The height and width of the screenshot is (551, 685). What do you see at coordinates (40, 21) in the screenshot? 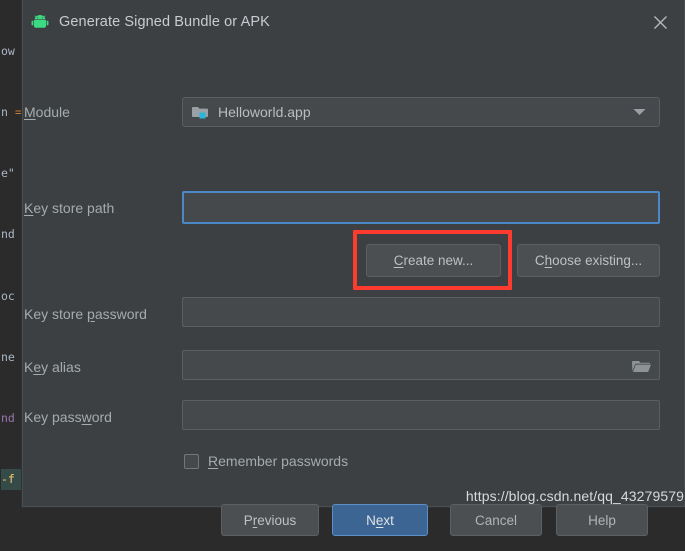
I see `android-robot-icon` at bounding box center [40, 21].